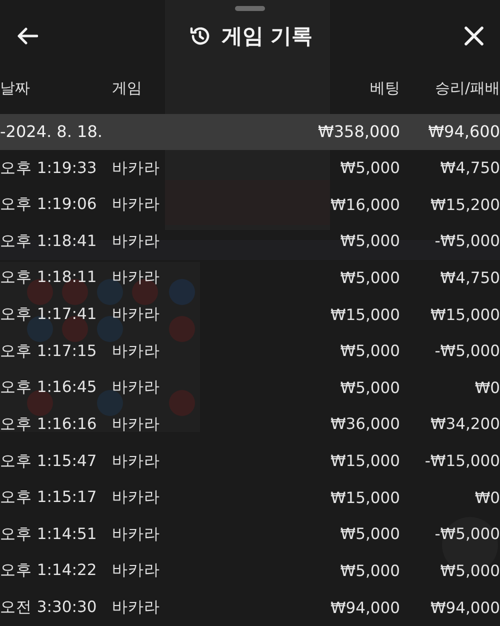 This screenshot has height=626, width=500. What do you see at coordinates (464, 315) in the screenshot?
I see `result-cell-text: ₩15,000` at bounding box center [464, 315].